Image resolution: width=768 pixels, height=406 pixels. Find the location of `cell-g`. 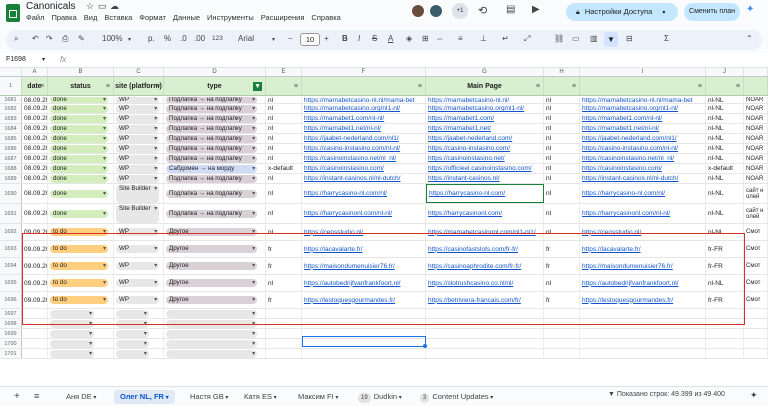

cell-g is located at coordinates (485, 333).